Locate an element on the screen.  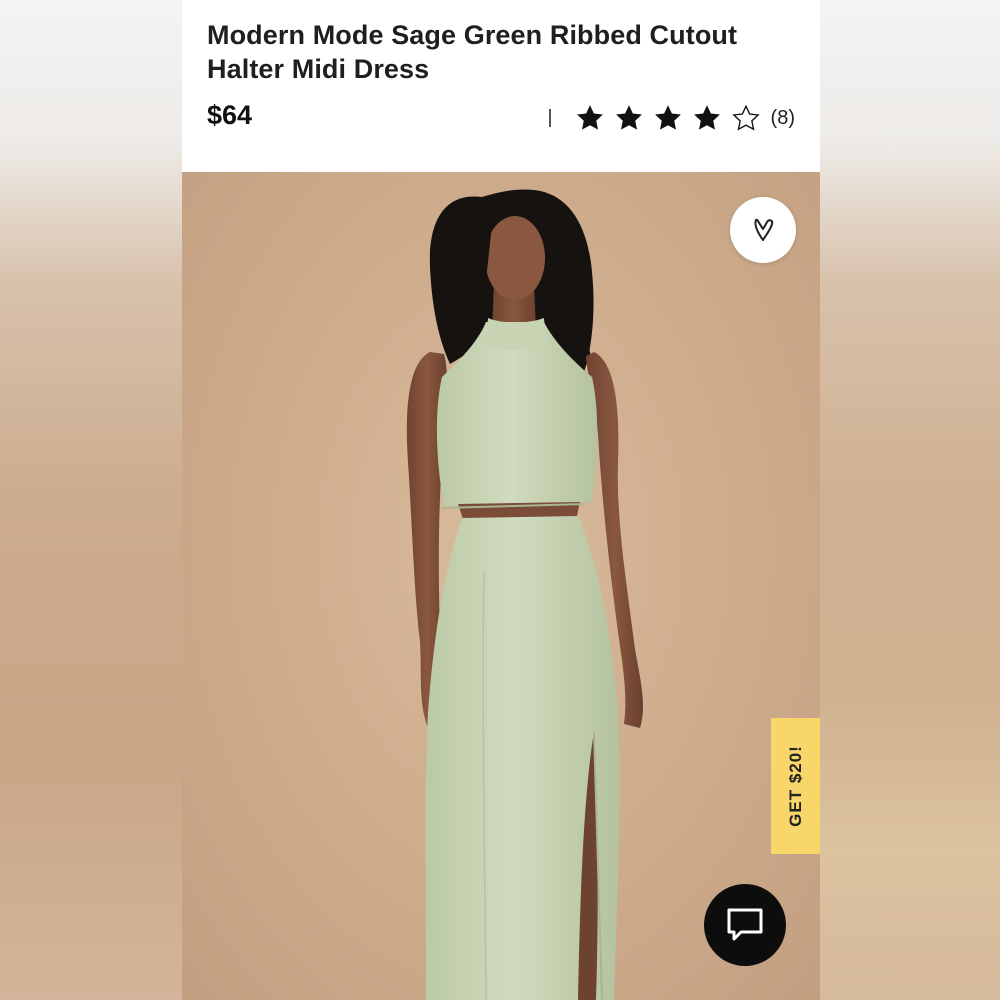
chat-bubble-icon is located at coordinates (745, 924).